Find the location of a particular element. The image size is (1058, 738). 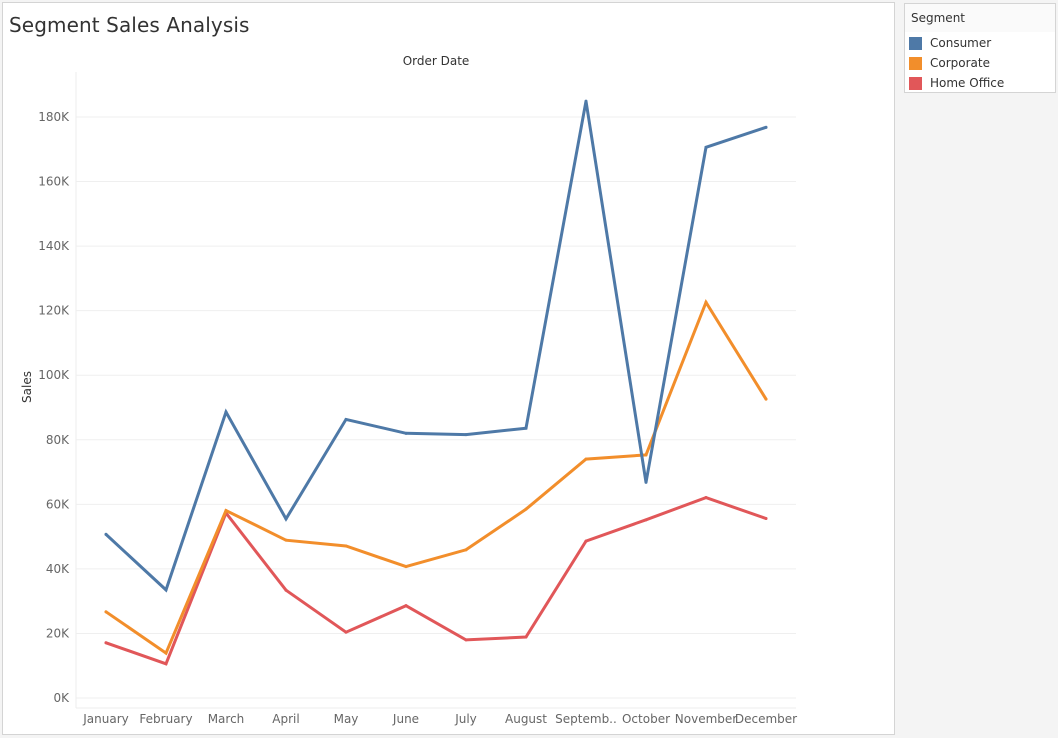

y-tick-label: 180K is located at coordinates (54, 117).